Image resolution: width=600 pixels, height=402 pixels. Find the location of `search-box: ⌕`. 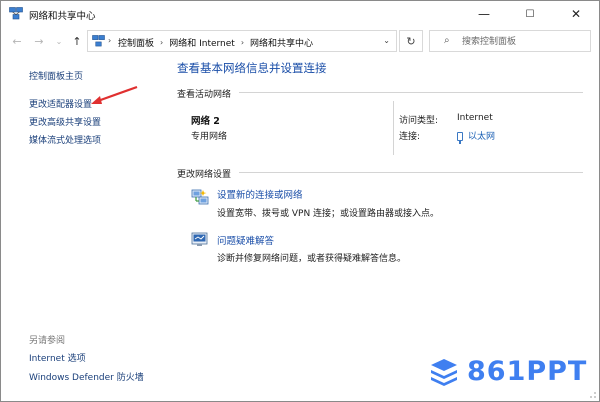

search-box: ⌕ is located at coordinates (510, 41).